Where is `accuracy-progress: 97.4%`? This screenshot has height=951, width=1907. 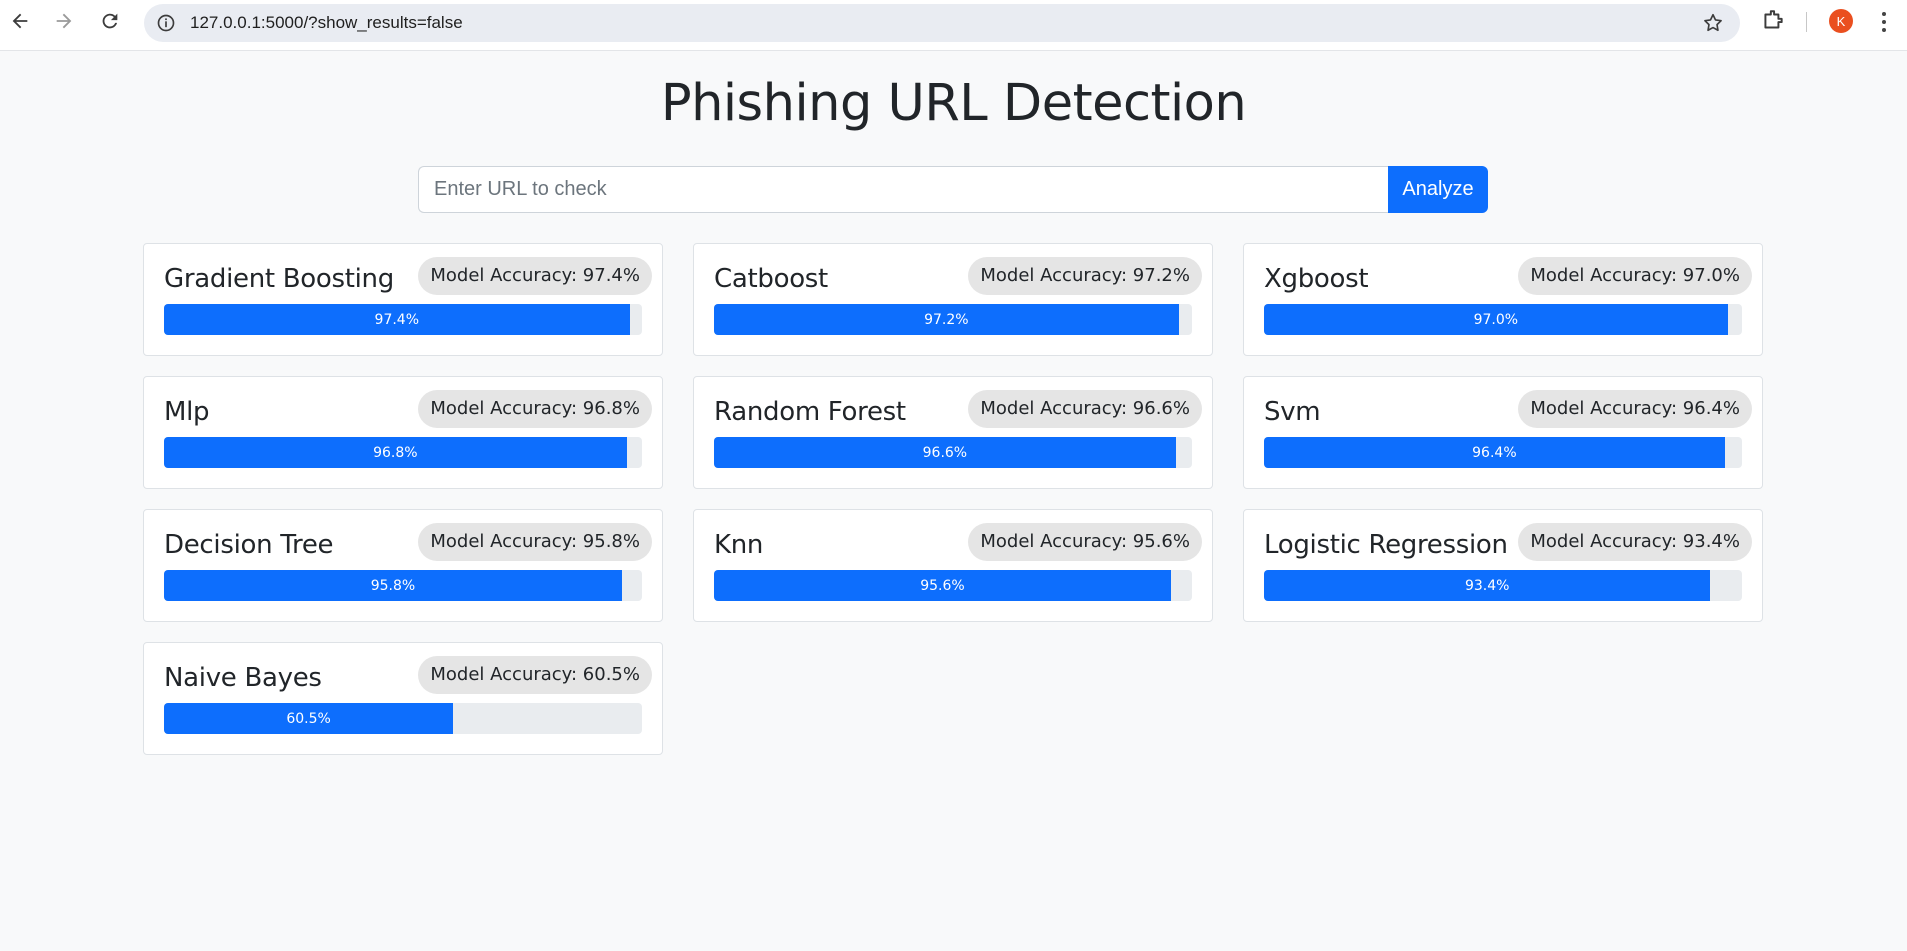
accuracy-progress: 97.4% is located at coordinates (403, 319).